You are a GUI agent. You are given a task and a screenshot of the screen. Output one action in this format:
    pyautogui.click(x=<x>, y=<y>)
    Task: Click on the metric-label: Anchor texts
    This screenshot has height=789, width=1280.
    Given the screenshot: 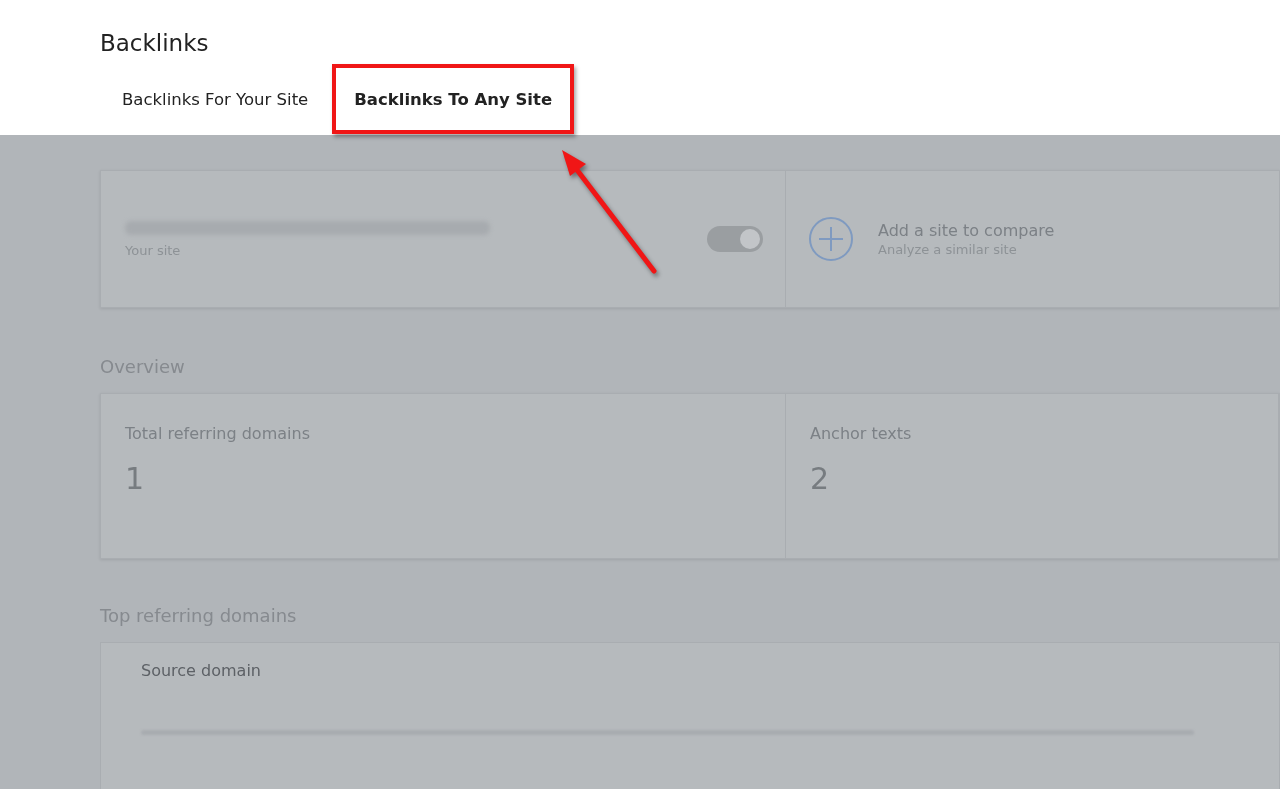 What is the action you would take?
    pyautogui.click(x=861, y=433)
    